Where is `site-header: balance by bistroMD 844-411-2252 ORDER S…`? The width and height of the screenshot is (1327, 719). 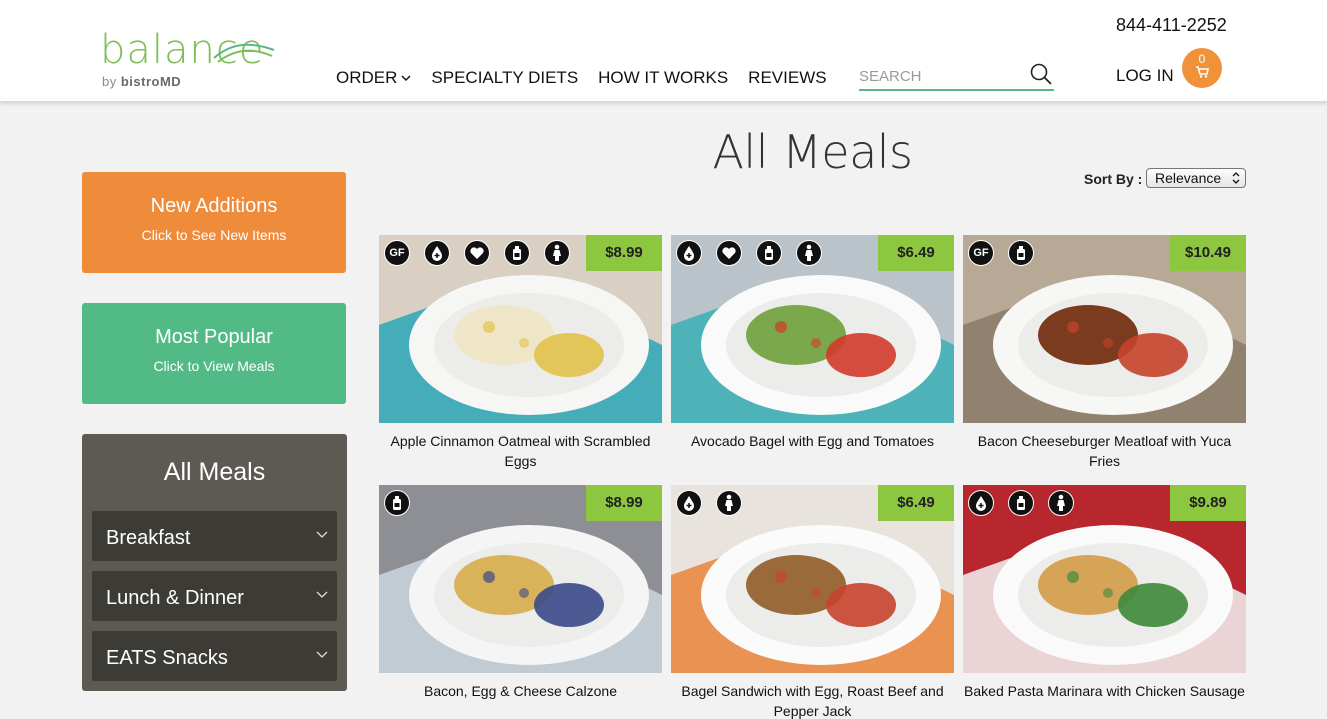
site-header: balance by bistroMD 844-411-2252 ORDER S… is located at coordinates (663, 51).